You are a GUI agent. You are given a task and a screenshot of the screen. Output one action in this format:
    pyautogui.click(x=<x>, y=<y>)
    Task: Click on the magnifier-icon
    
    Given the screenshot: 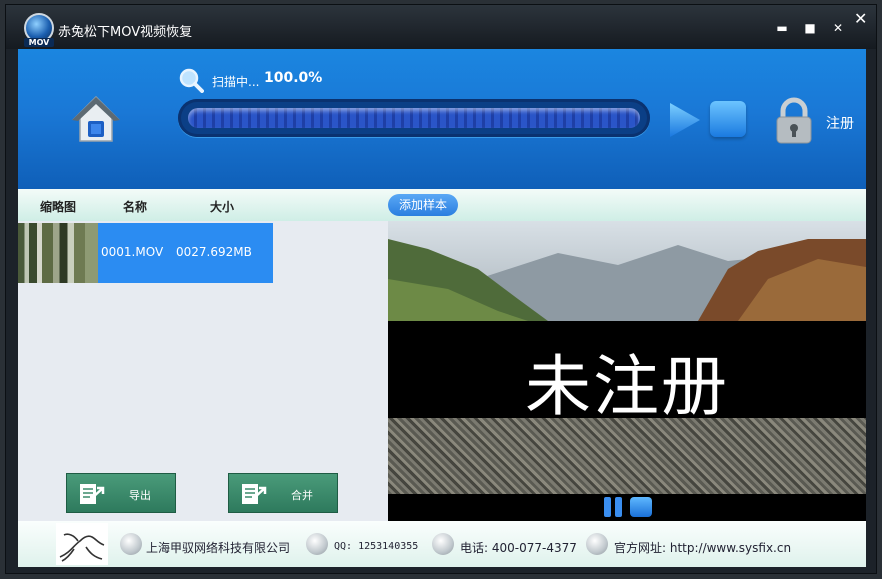 What is the action you would take?
    pyautogui.click(x=191, y=80)
    